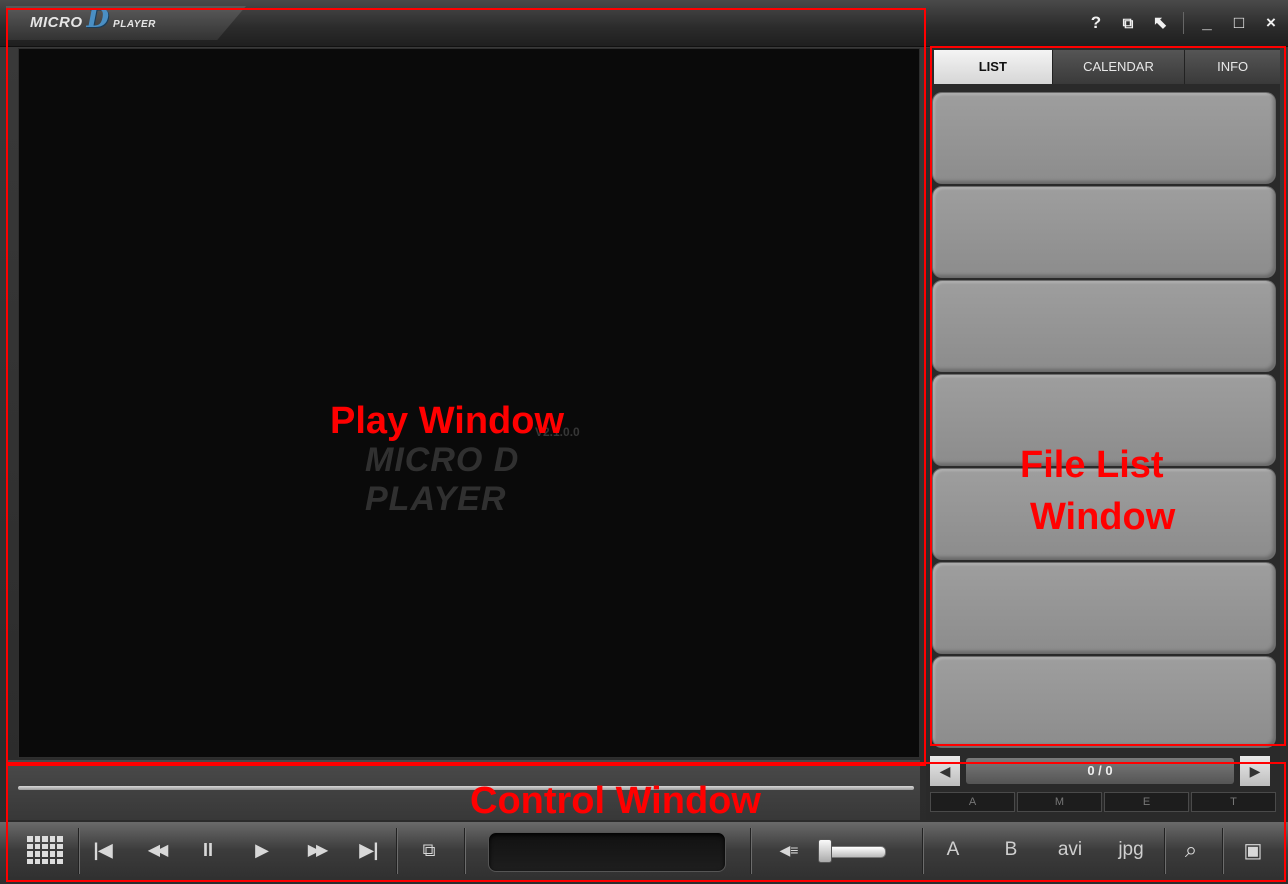  Describe the element at coordinates (953, 850) in the screenshot. I see `mark-a-button: A` at that location.